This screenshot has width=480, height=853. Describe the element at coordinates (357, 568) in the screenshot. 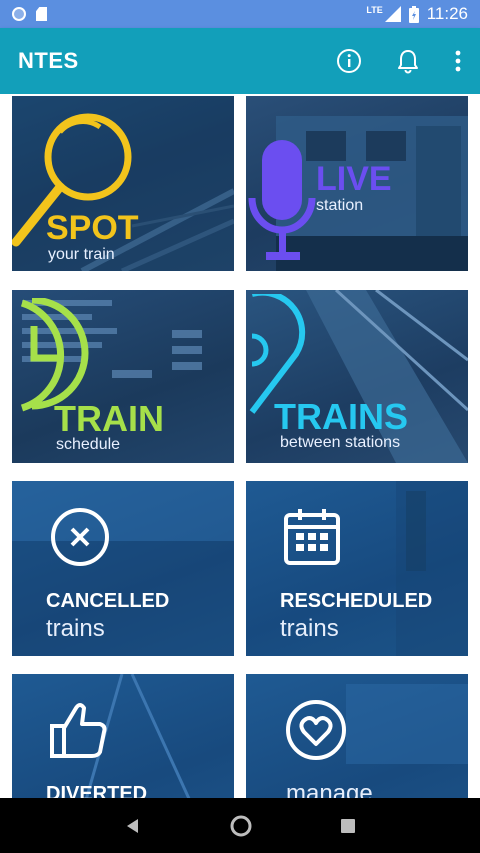

I see `rescheduled-trains-tile: RESCHEDULED trains` at that location.